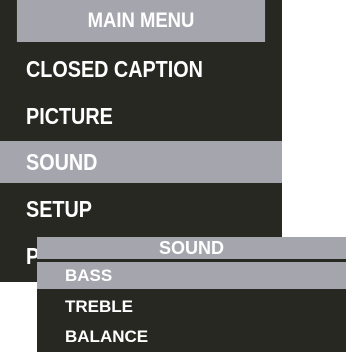  I want to click on menu-item-closed-caption: CLOSED CAPTION, so click(141, 69).